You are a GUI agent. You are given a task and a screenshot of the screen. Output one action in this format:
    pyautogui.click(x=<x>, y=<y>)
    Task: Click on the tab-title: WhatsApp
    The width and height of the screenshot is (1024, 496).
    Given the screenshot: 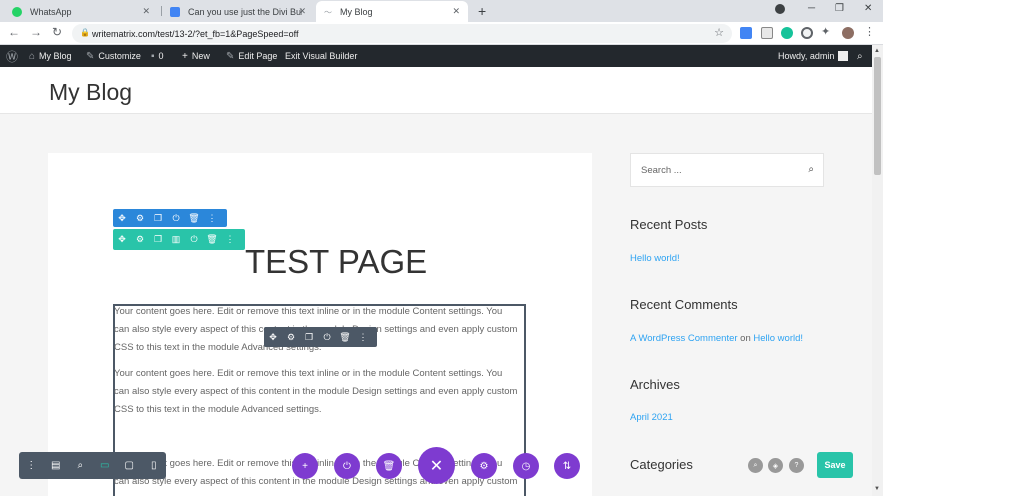 What is the action you would take?
    pyautogui.click(x=51, y=11)
    